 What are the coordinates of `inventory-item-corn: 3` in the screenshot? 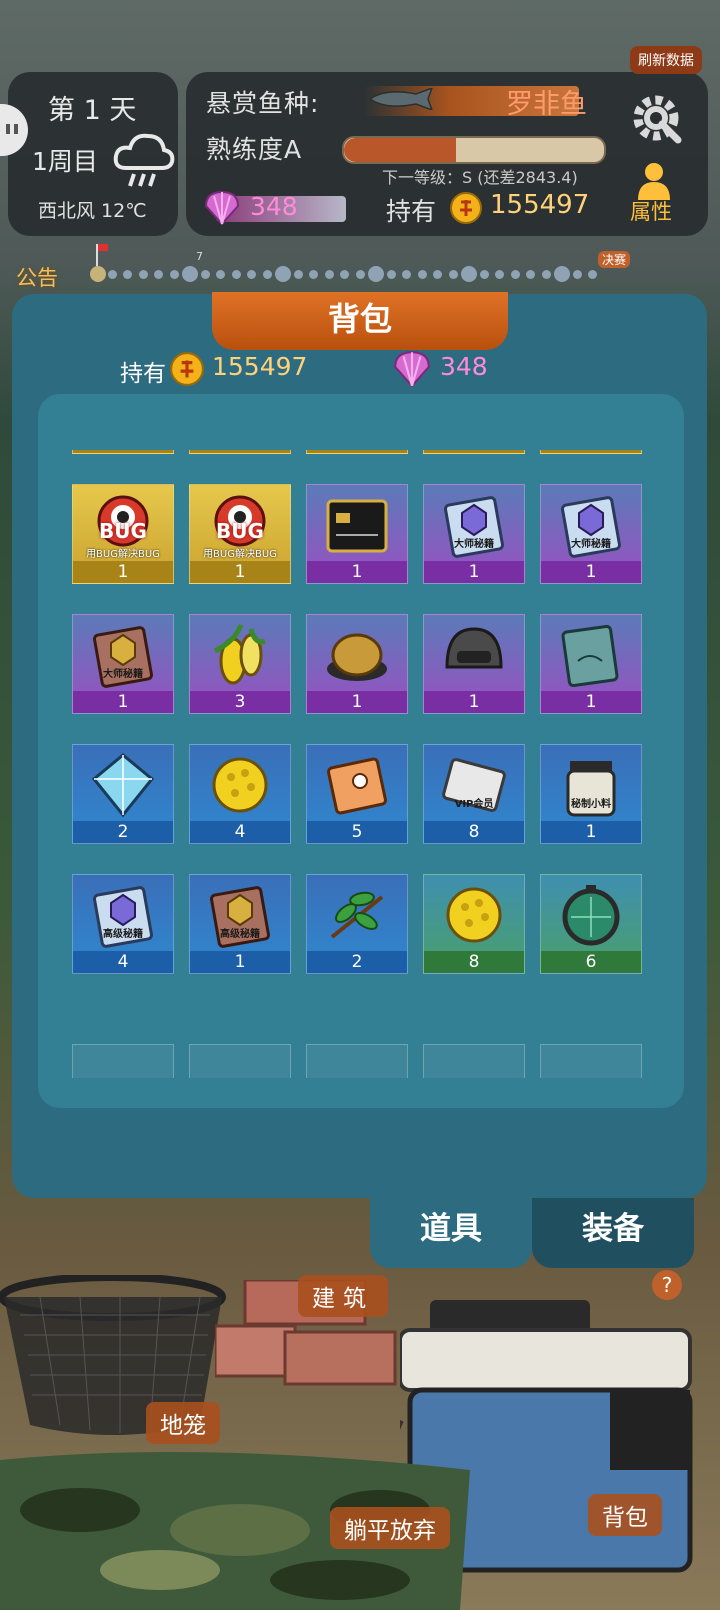 It's located at (240, 664).